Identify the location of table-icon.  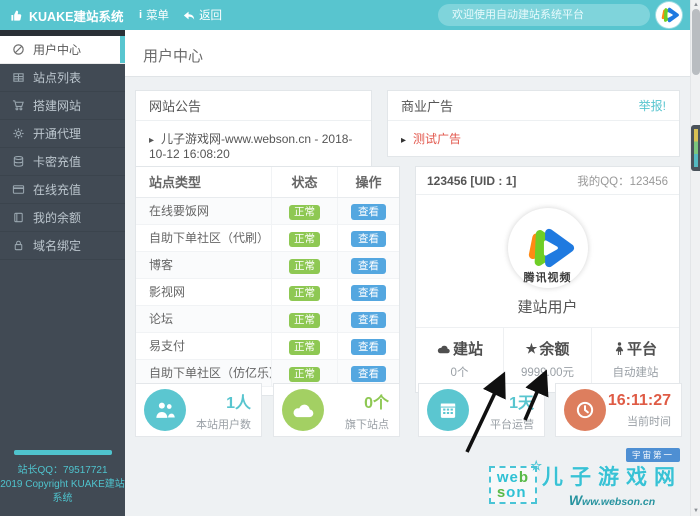
(18, 77).